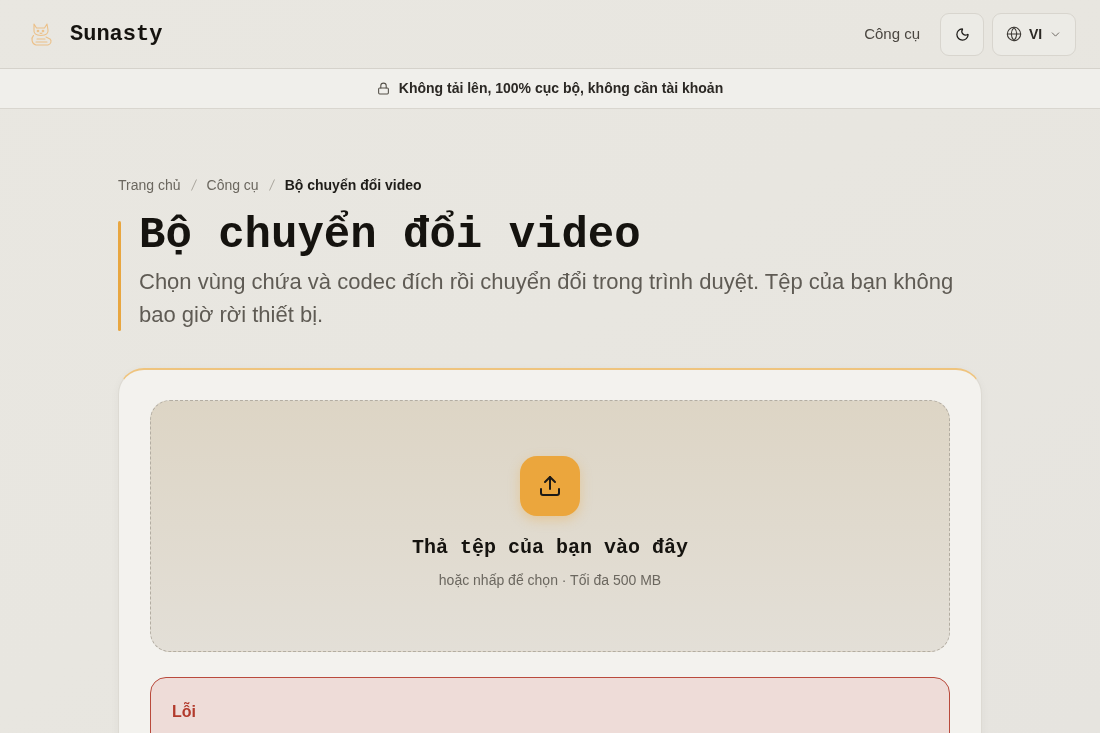 This screenshot has height=733, width=1100. Describe the element at coordinates (1034, 34) in the screenshot. I see `language-button: VI` at that location.